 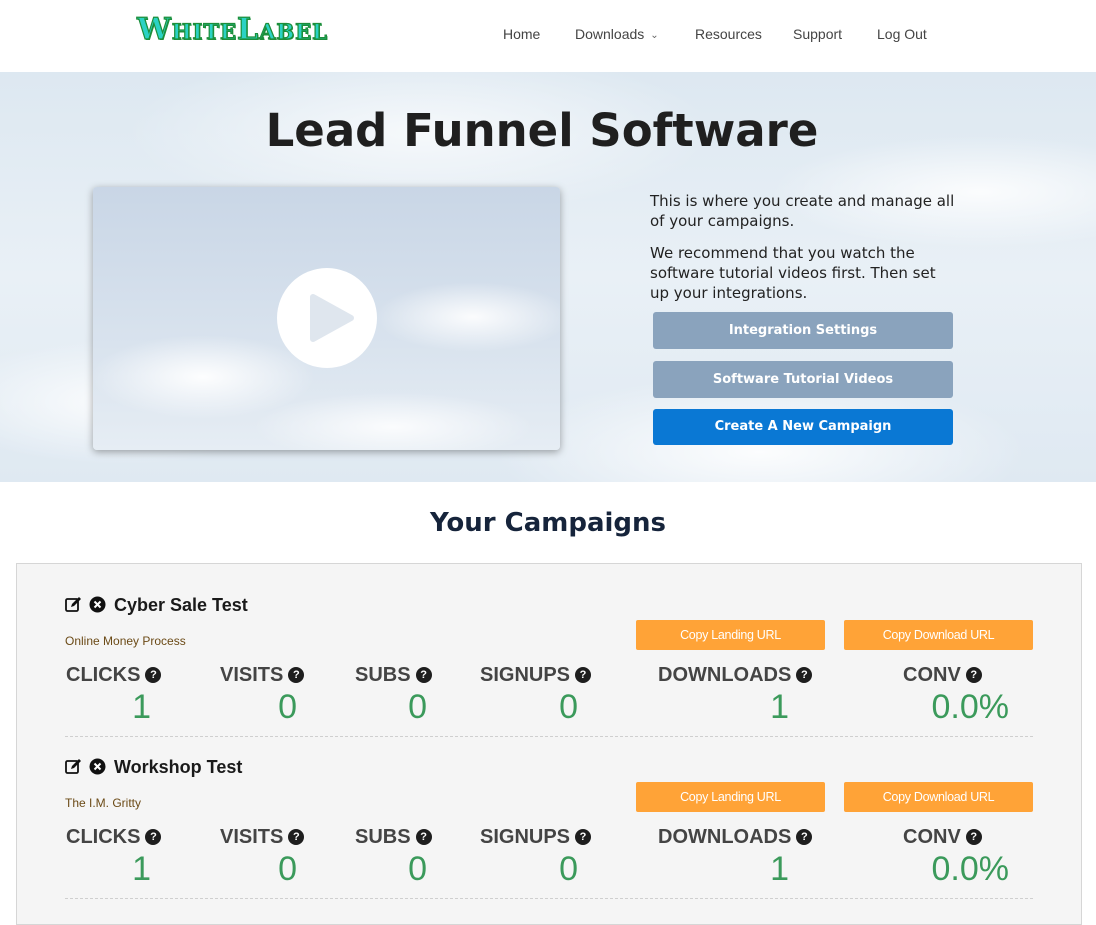 What do you see at coordinates (549, 898) in the screenshot?
I see `campaign-divider` at bounding box center [549, 898].